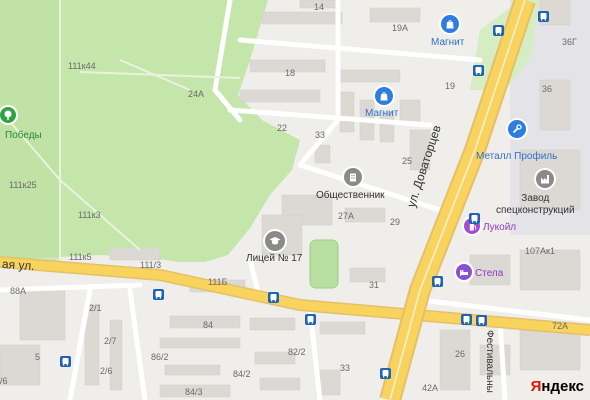 The width and height of the screenshot is (590, 400). I want to click on poi-label-magnit-top: Магнит, so click(447, 43).